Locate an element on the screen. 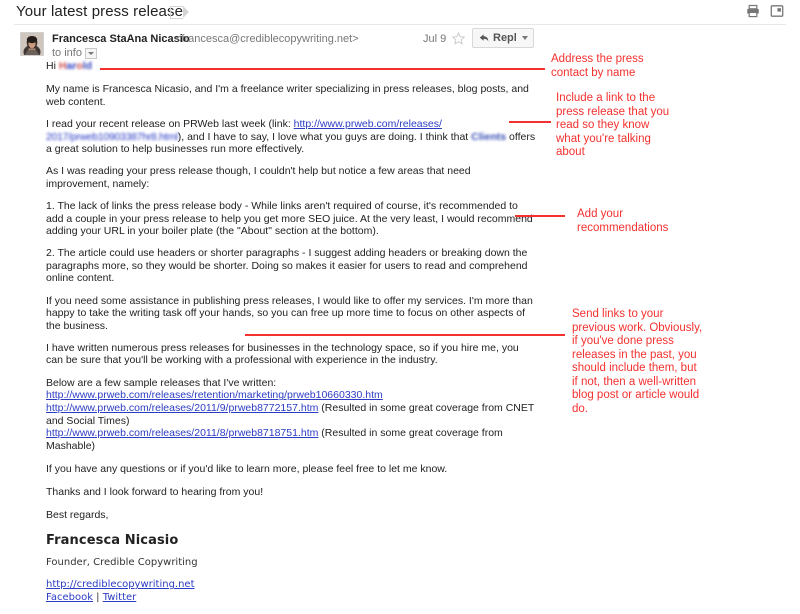 This screenshot has height=614, width=800. more-reply-options-button is located at coordinates (525, 38).